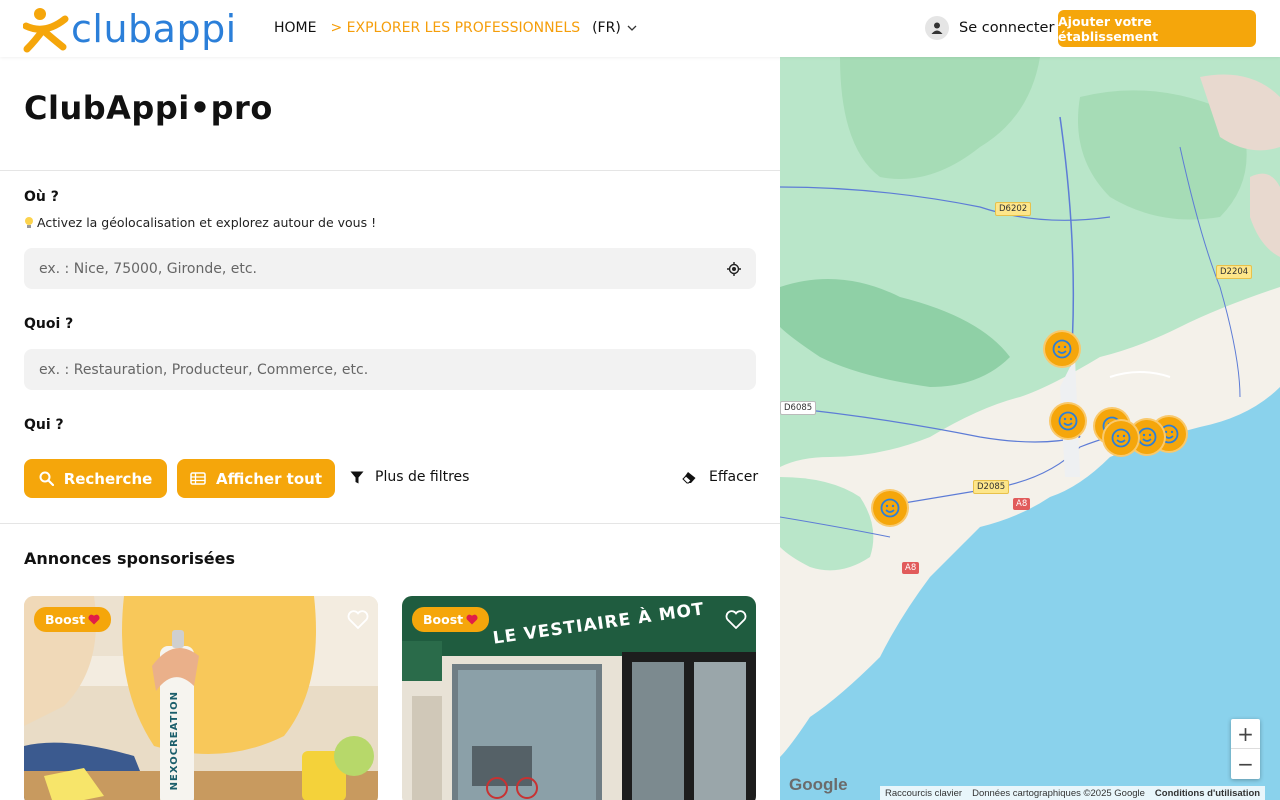 Image resolution: width=1280 pixels, height=800 pixels. What do you see at coordinates (1058, 793) in the screenshot?
I see `map-data-text: Données cartographiques ©2025 Google` at bounding box center [1058, 793].